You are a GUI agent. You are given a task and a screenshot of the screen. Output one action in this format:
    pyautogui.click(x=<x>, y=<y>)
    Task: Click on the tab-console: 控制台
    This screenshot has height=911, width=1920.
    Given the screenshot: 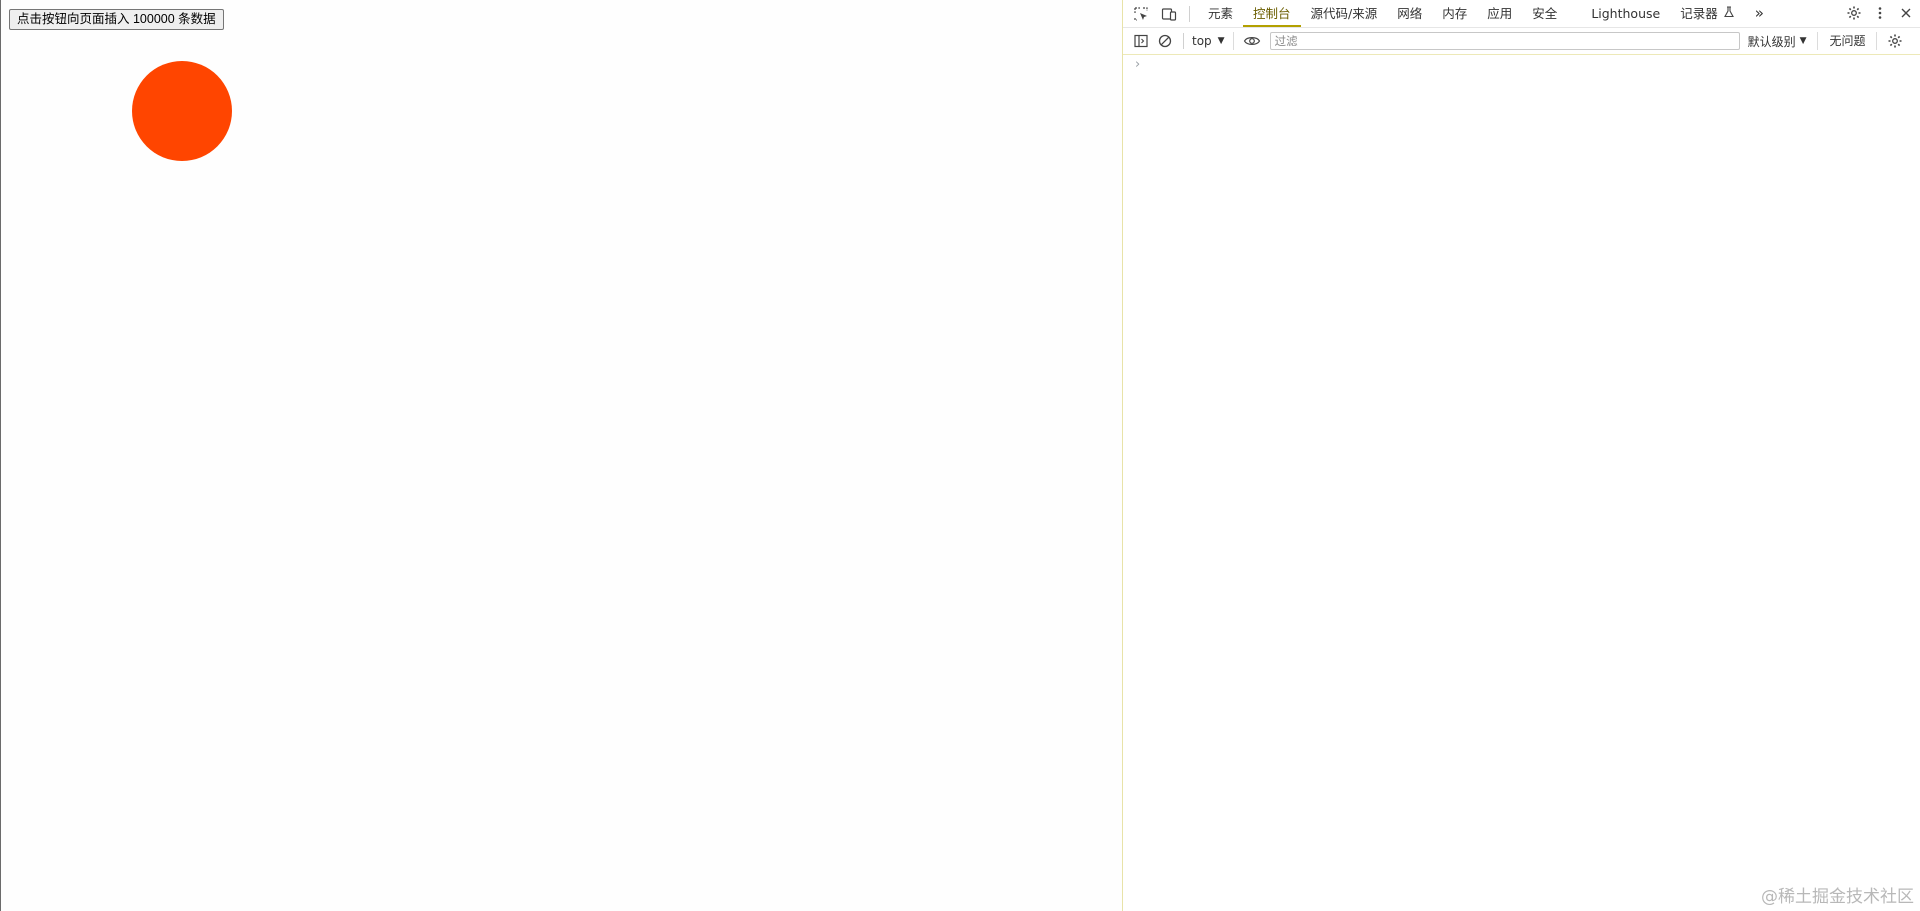 What is the action you would take?
    pyautogui.click(x=1272, y=13)
    